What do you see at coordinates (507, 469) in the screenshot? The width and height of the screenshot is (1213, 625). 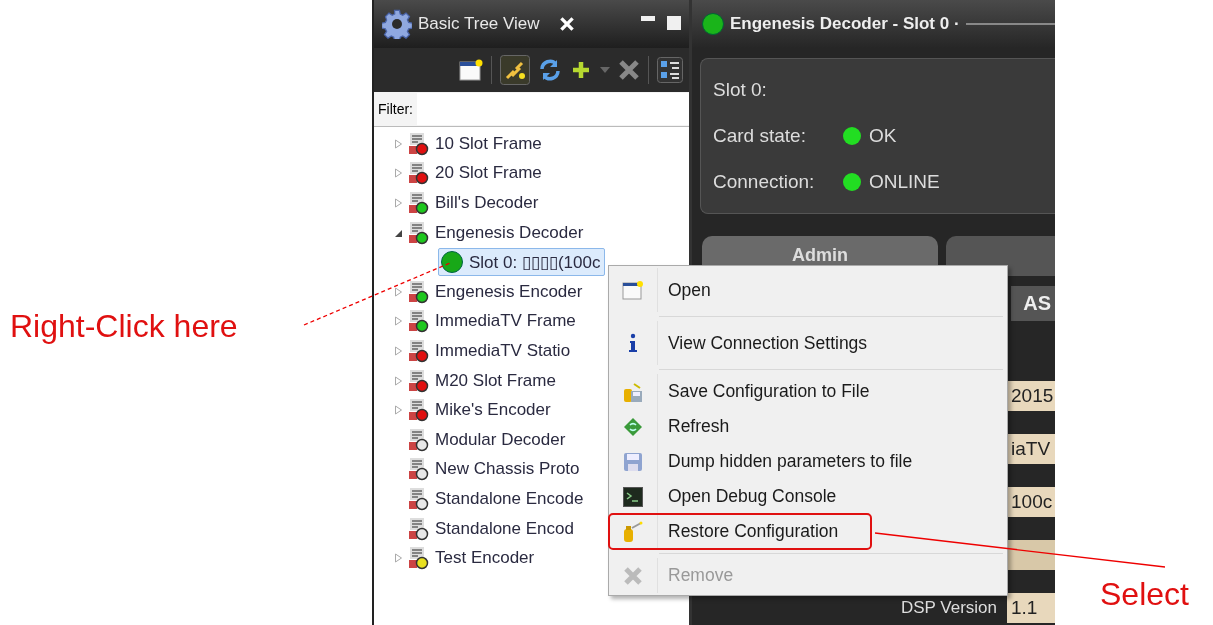 I see `tree-item: New Chassis Proto` at bounding box center [507, 469].